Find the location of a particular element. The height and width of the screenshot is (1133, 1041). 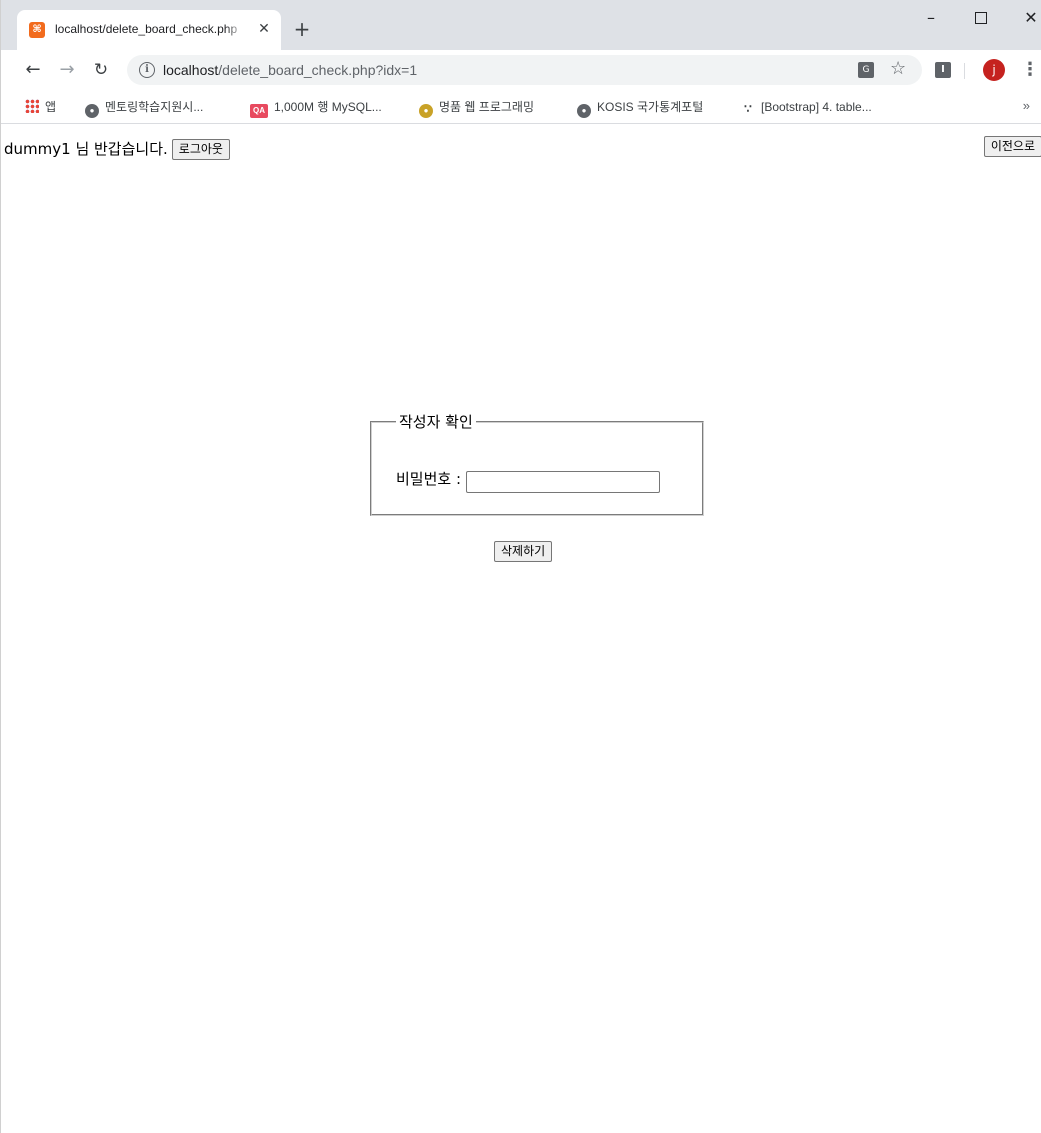

bookmark-label: KOSIS 국가통계포털 is located at coordinates (650, 107).